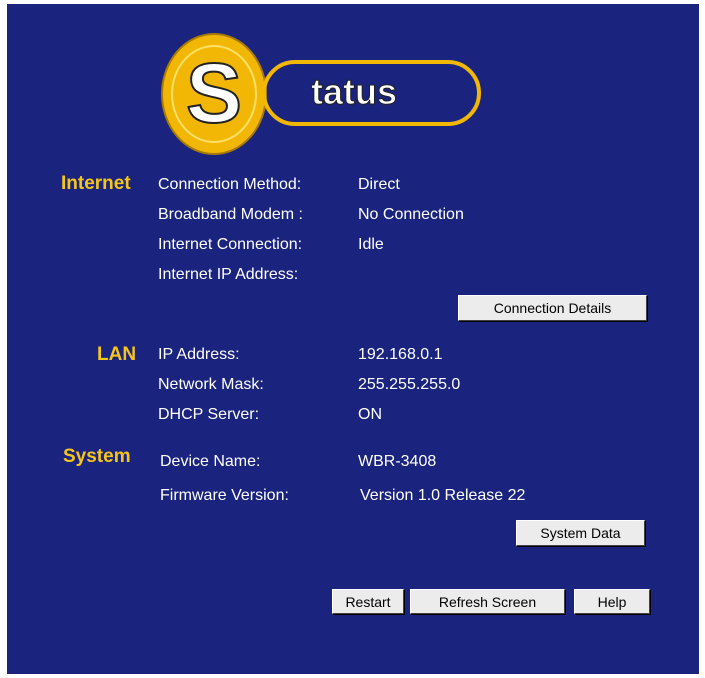 This screenshot has height=678, width=705. What do you see at coordinates (214, 93) in the screenshot?
I see `logo-letter: S` at bounding box center [214, 93].